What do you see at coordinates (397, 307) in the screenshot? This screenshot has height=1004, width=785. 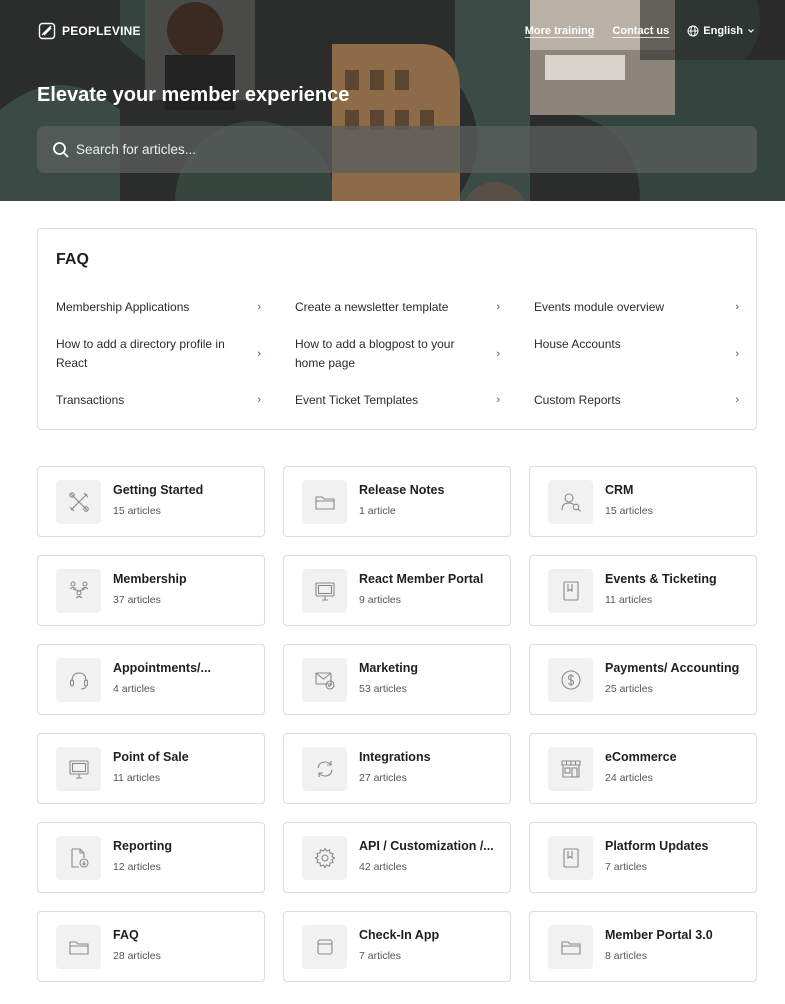 I see `faq-link: Create a newsletter template ›` at bounding box center [397, 307].